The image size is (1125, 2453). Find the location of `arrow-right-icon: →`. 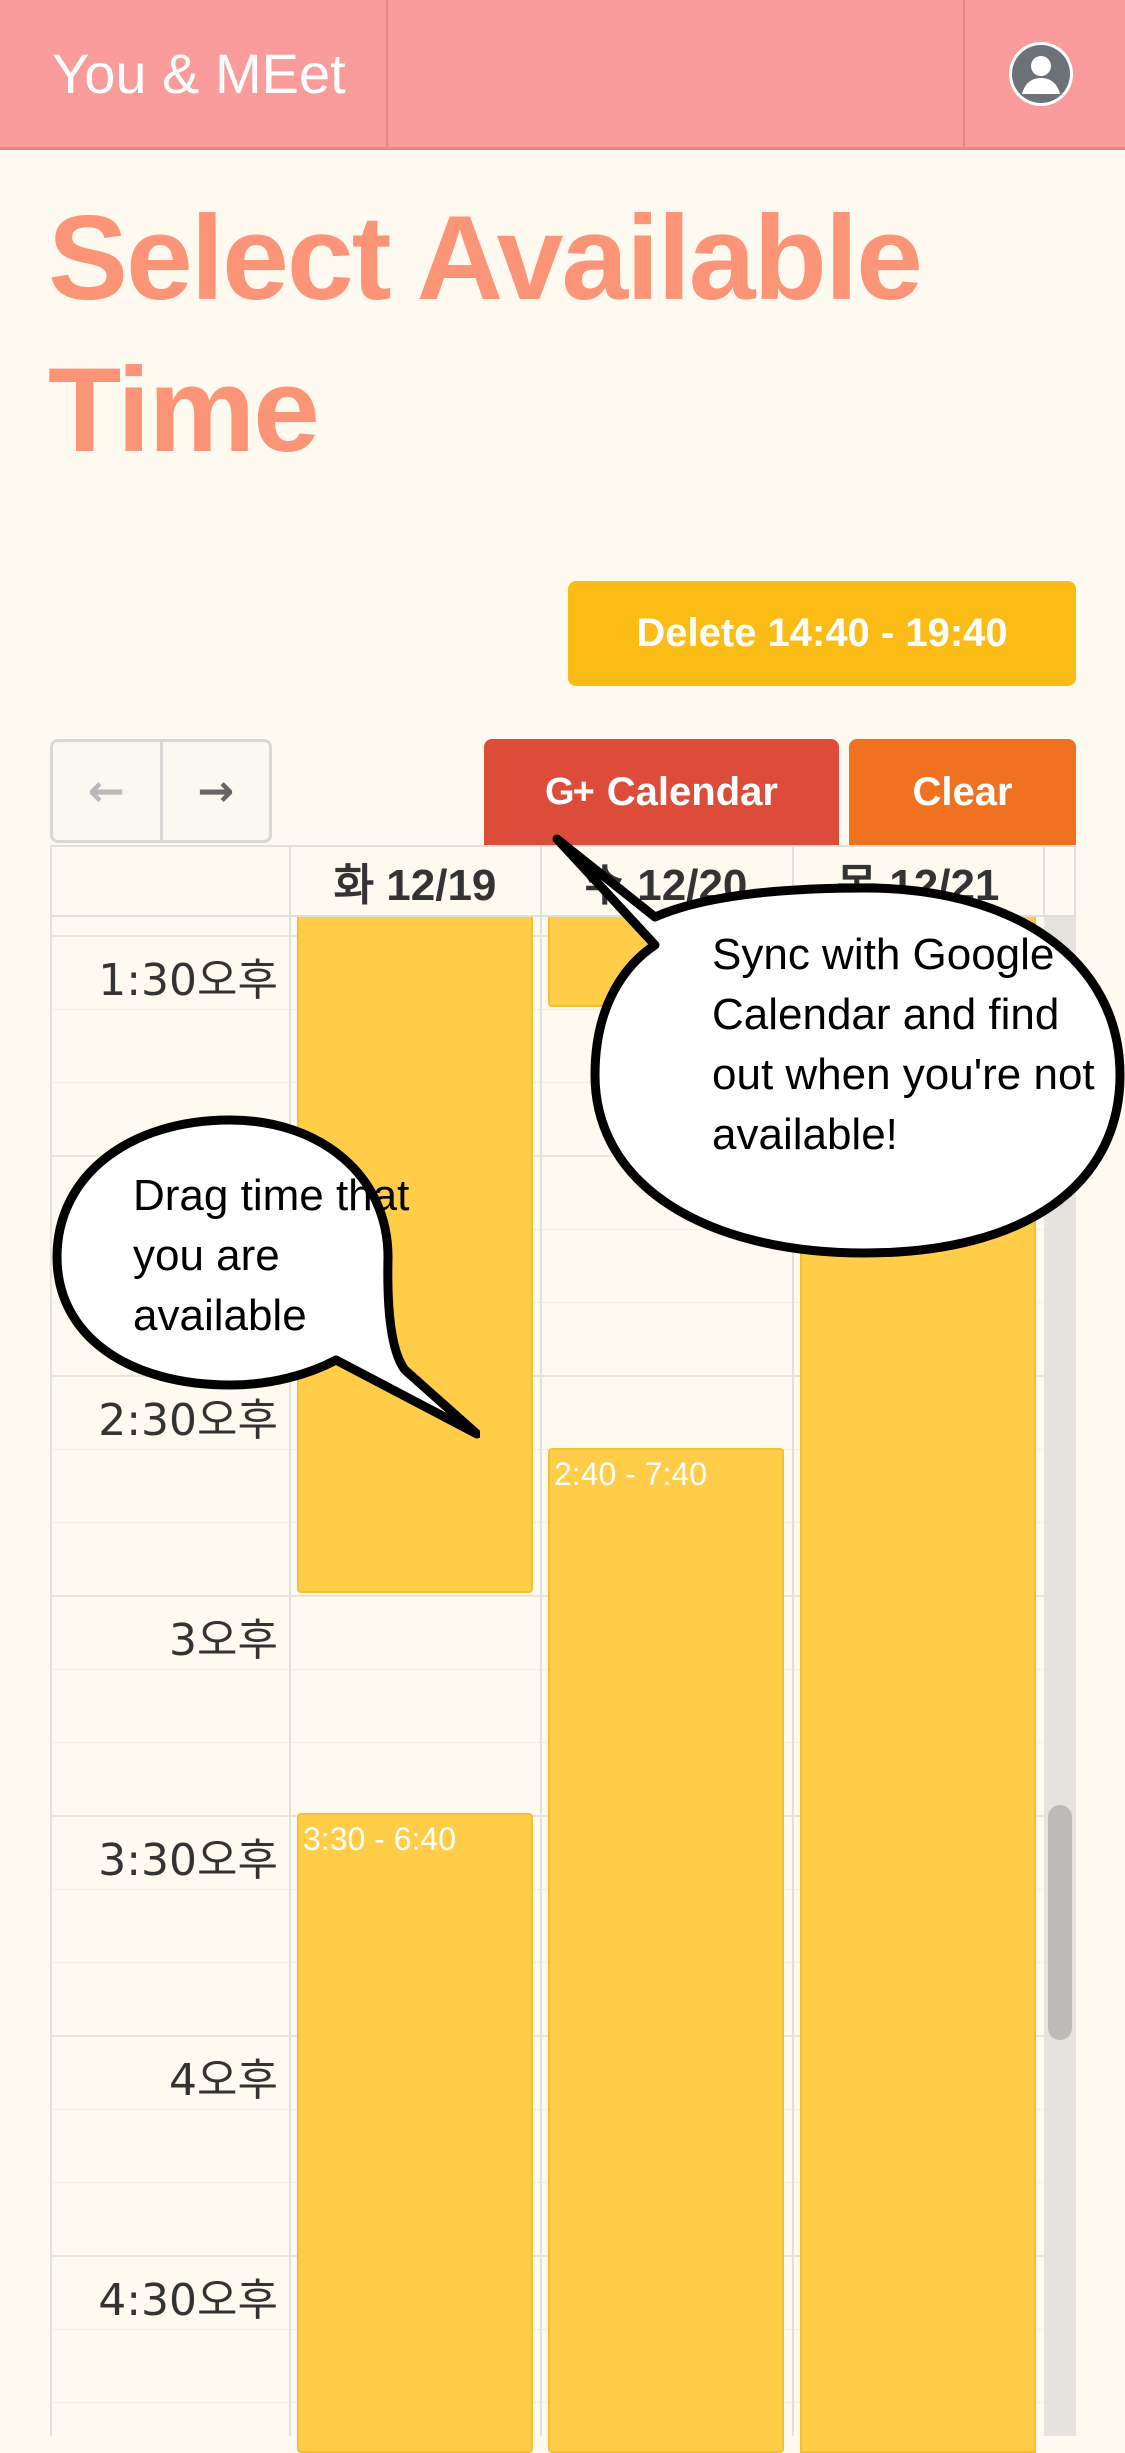

arrow-right-icon: → is located at coordinates (216, 791).